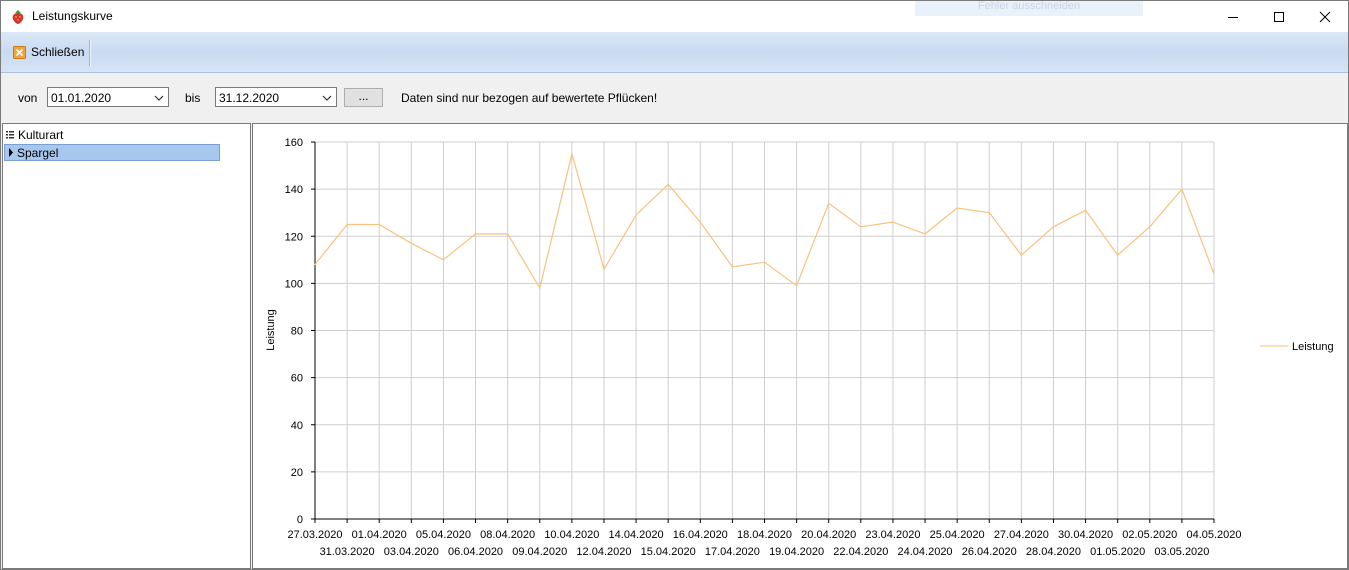 This screenshot has height=570, width=1349. What do you see at coordinates (828, 535) in the screenshot?
I see `x-tick-label: 20.04.2020` at bounding box center [828, 535].